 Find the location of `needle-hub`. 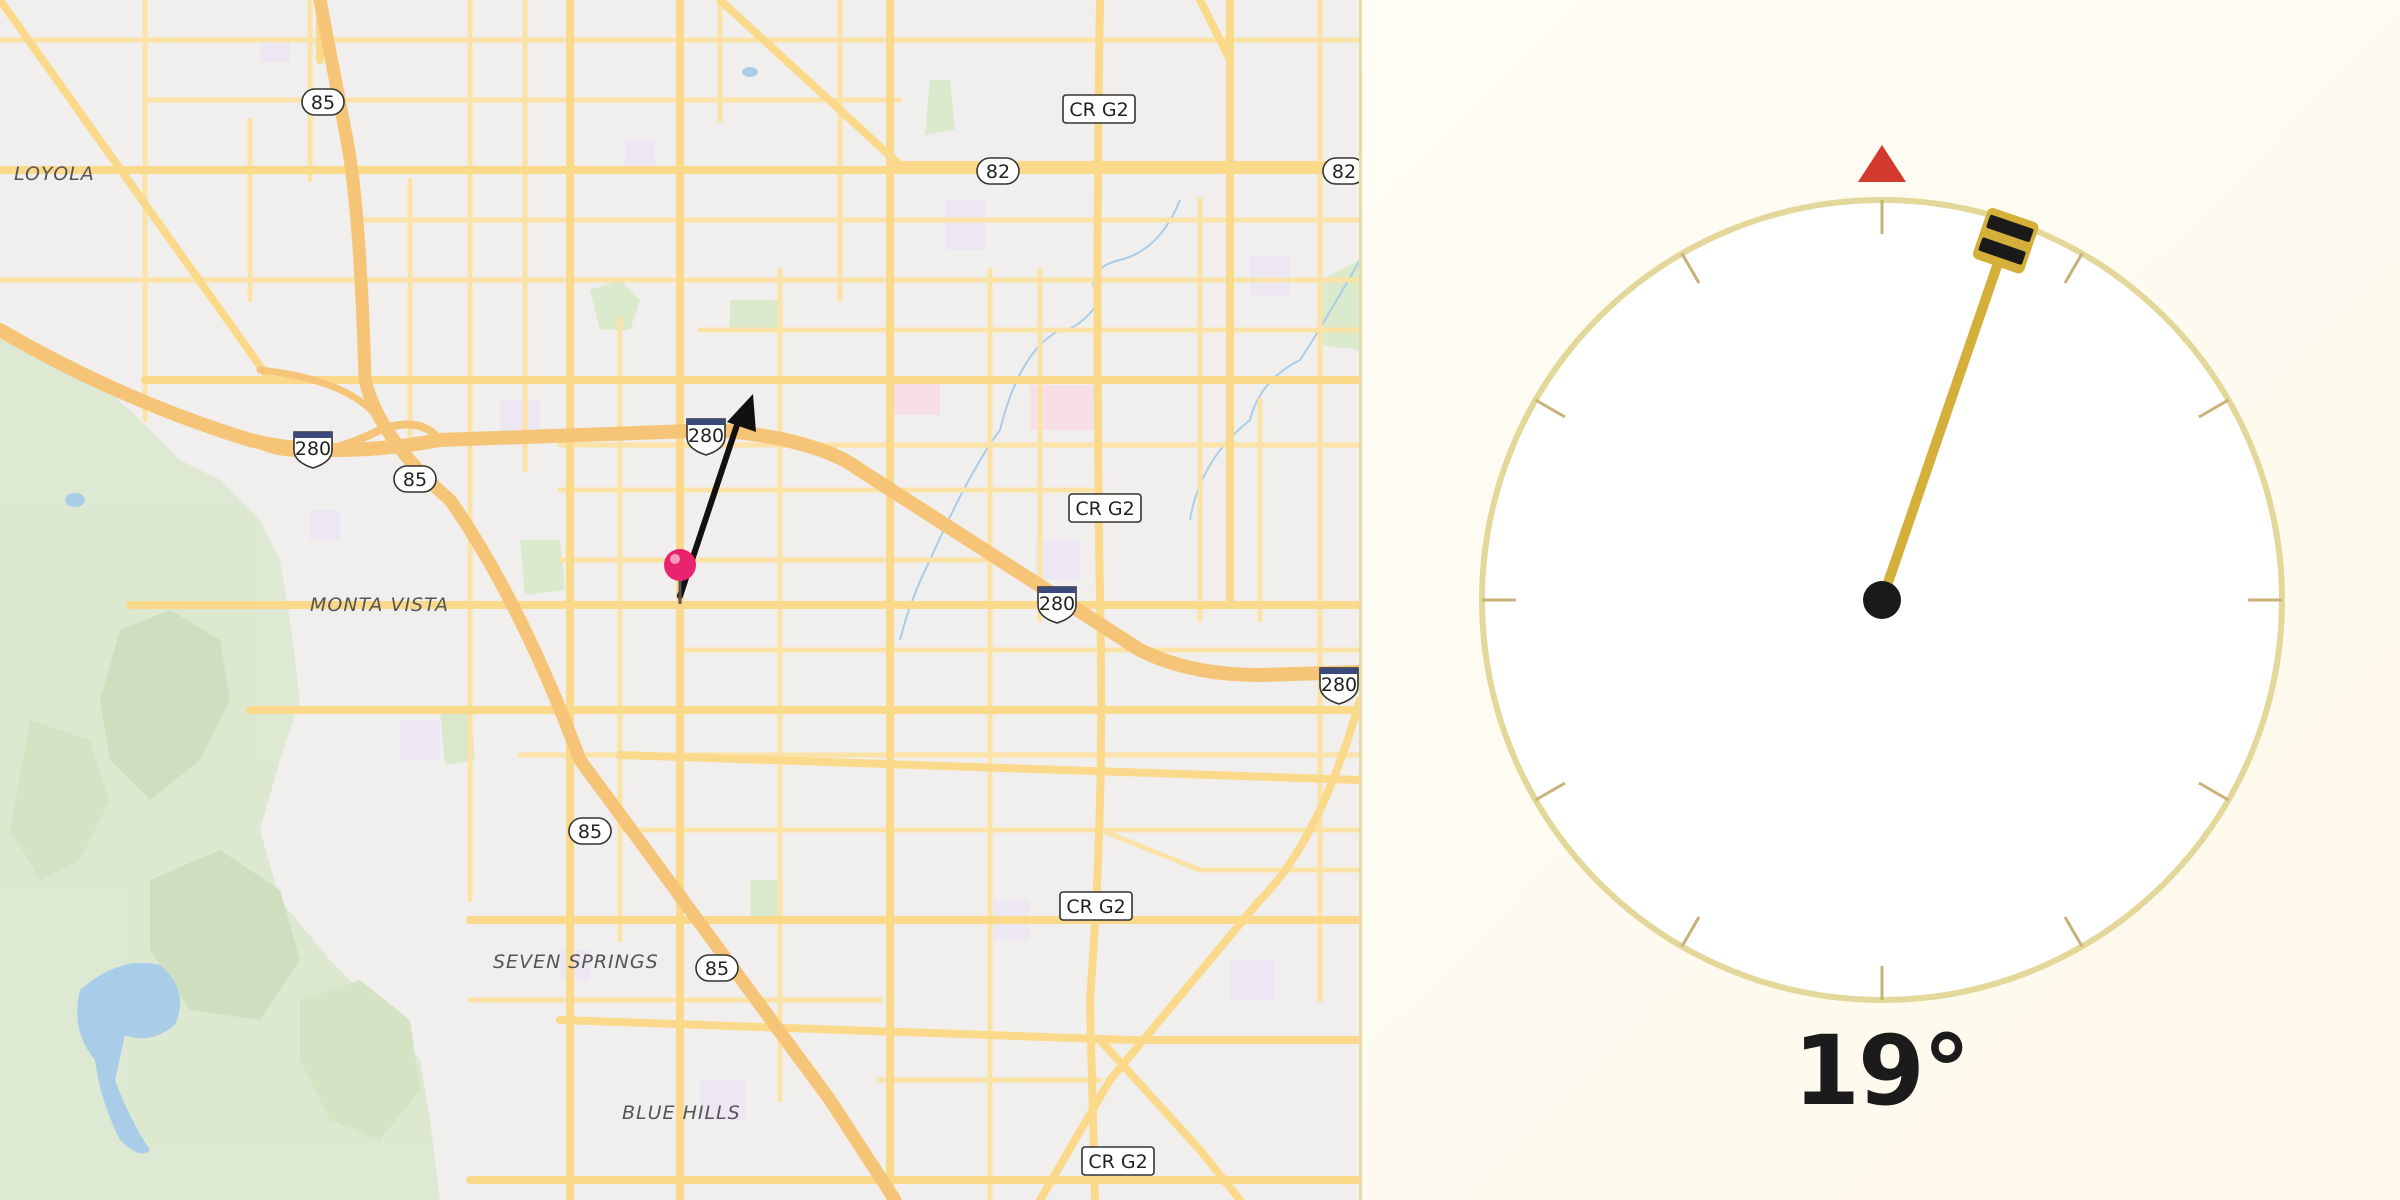

needle-hub is located at coordinates (1882, 600).